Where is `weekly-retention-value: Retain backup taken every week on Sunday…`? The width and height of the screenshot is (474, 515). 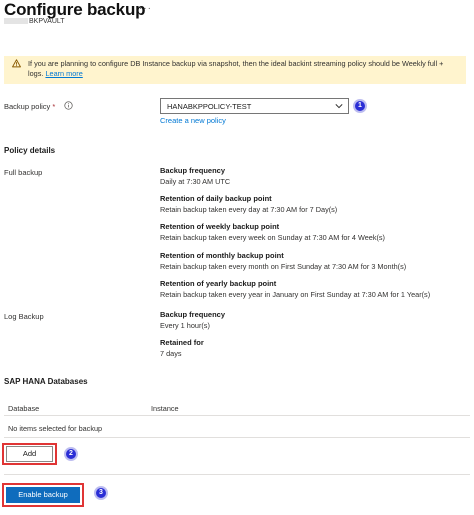 weekly-retention-value: Retain backup taken every week on Sunday… is located at coordinates (272, 237).